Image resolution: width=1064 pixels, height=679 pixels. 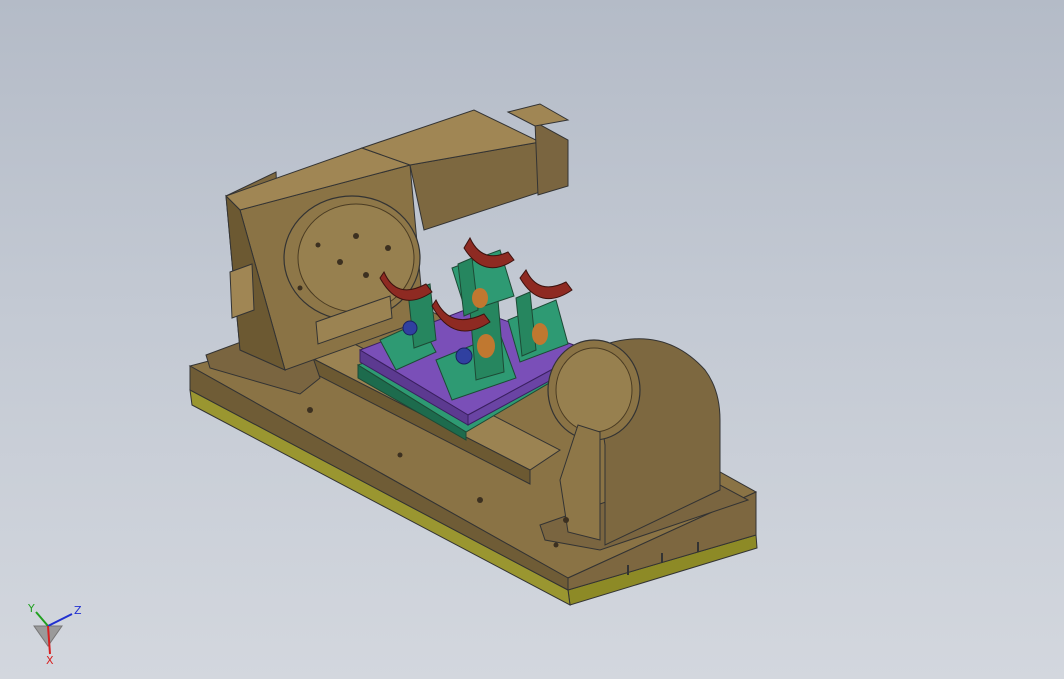 I want to click on triad-y-label: Y, so click(x=31, y=608).